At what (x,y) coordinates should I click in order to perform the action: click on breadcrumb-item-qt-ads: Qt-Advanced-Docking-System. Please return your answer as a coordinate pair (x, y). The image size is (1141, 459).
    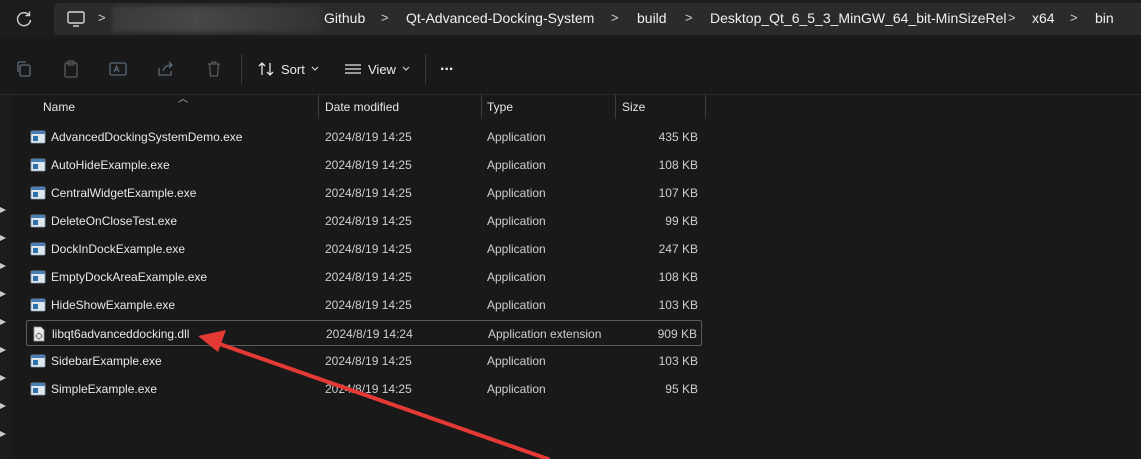
    Looking at the image, I should click on (500, 18).